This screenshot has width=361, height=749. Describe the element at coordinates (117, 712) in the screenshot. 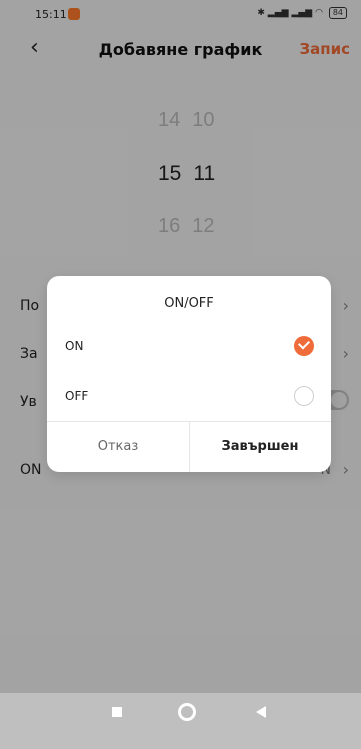

I see `recent-apps-icon` at that location.